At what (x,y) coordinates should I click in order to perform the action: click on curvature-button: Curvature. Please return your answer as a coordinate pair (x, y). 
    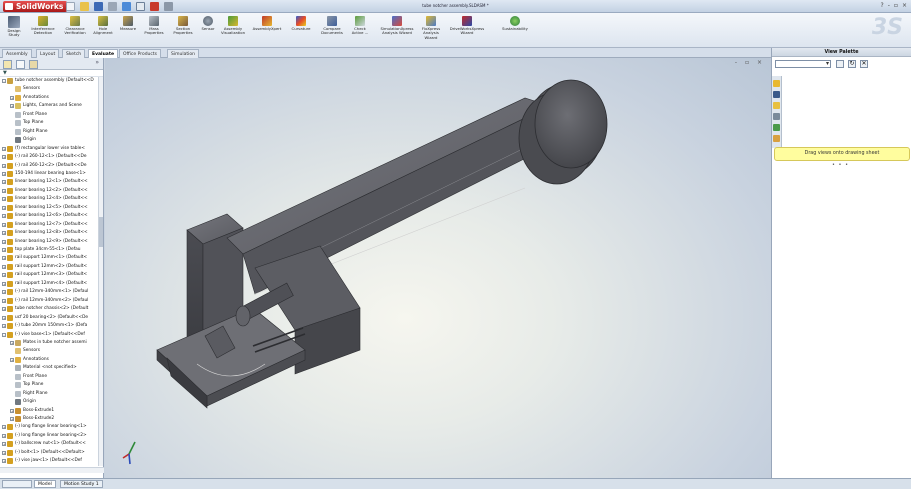
    Looking at the image, I should click on (301, 23).